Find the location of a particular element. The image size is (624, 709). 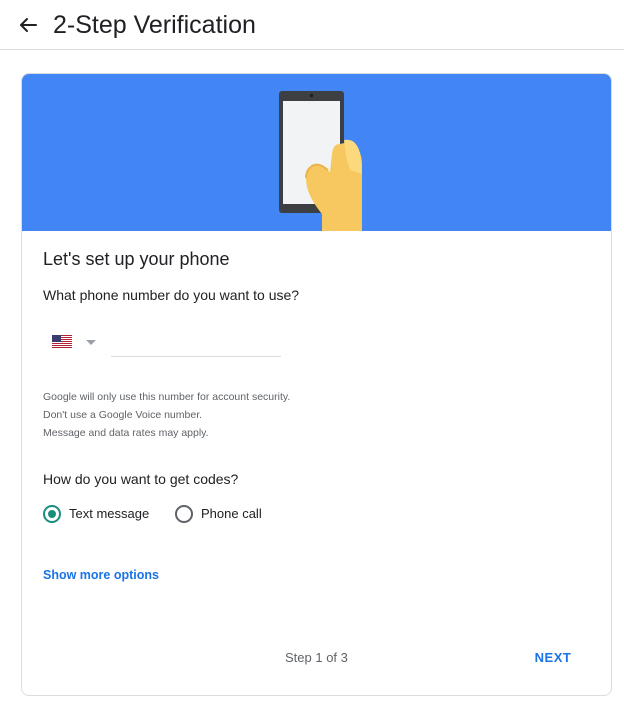

note-line: Message and data rates may apply. is located at coordinates (126, 433).